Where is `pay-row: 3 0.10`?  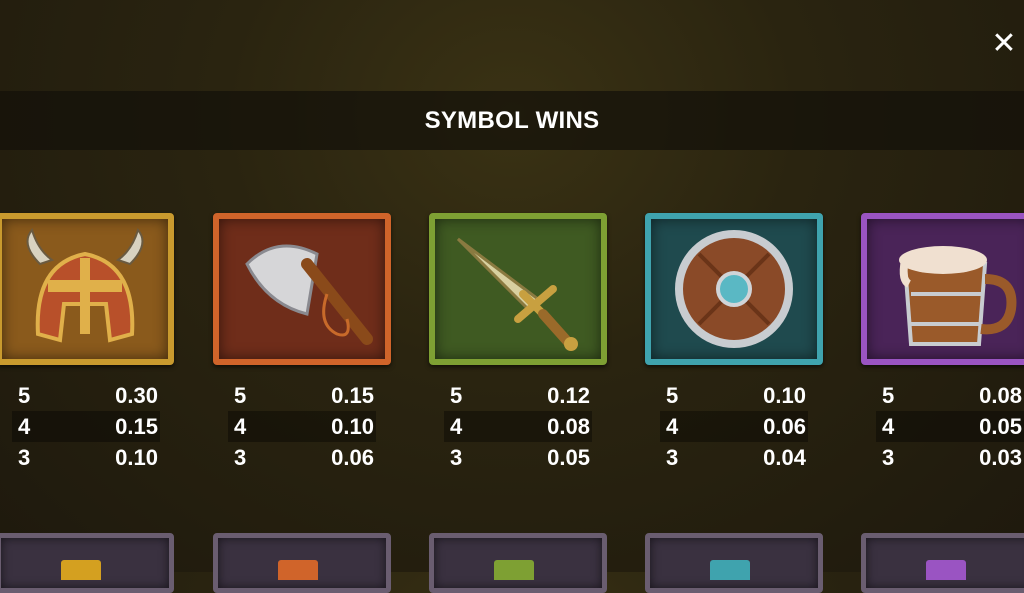 pay-row: 3 0.10 is located at coordinates (86, 457).